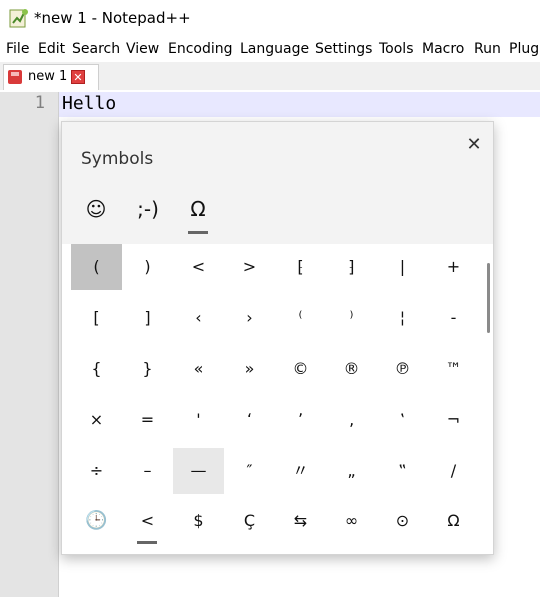  I want to click on emoji-tab: ☺, so click(96, 209).